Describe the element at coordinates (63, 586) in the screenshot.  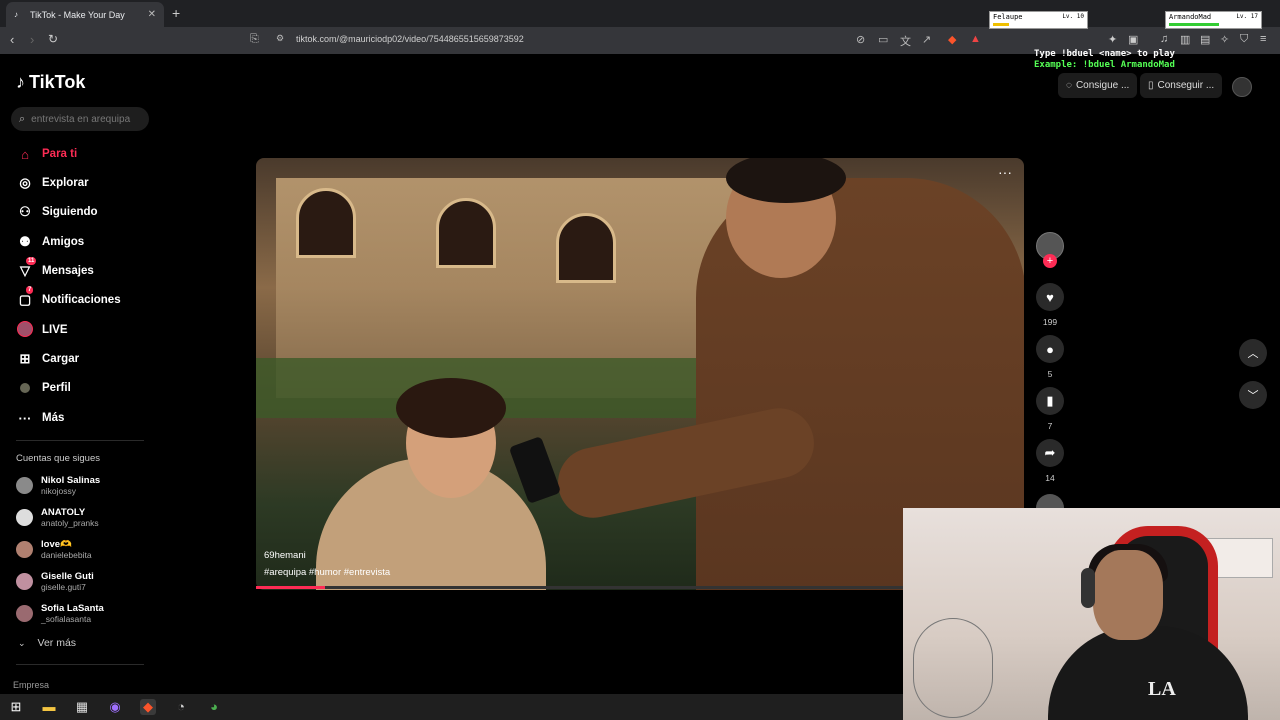
I see `account-handle: giselle.guti7` at that location.